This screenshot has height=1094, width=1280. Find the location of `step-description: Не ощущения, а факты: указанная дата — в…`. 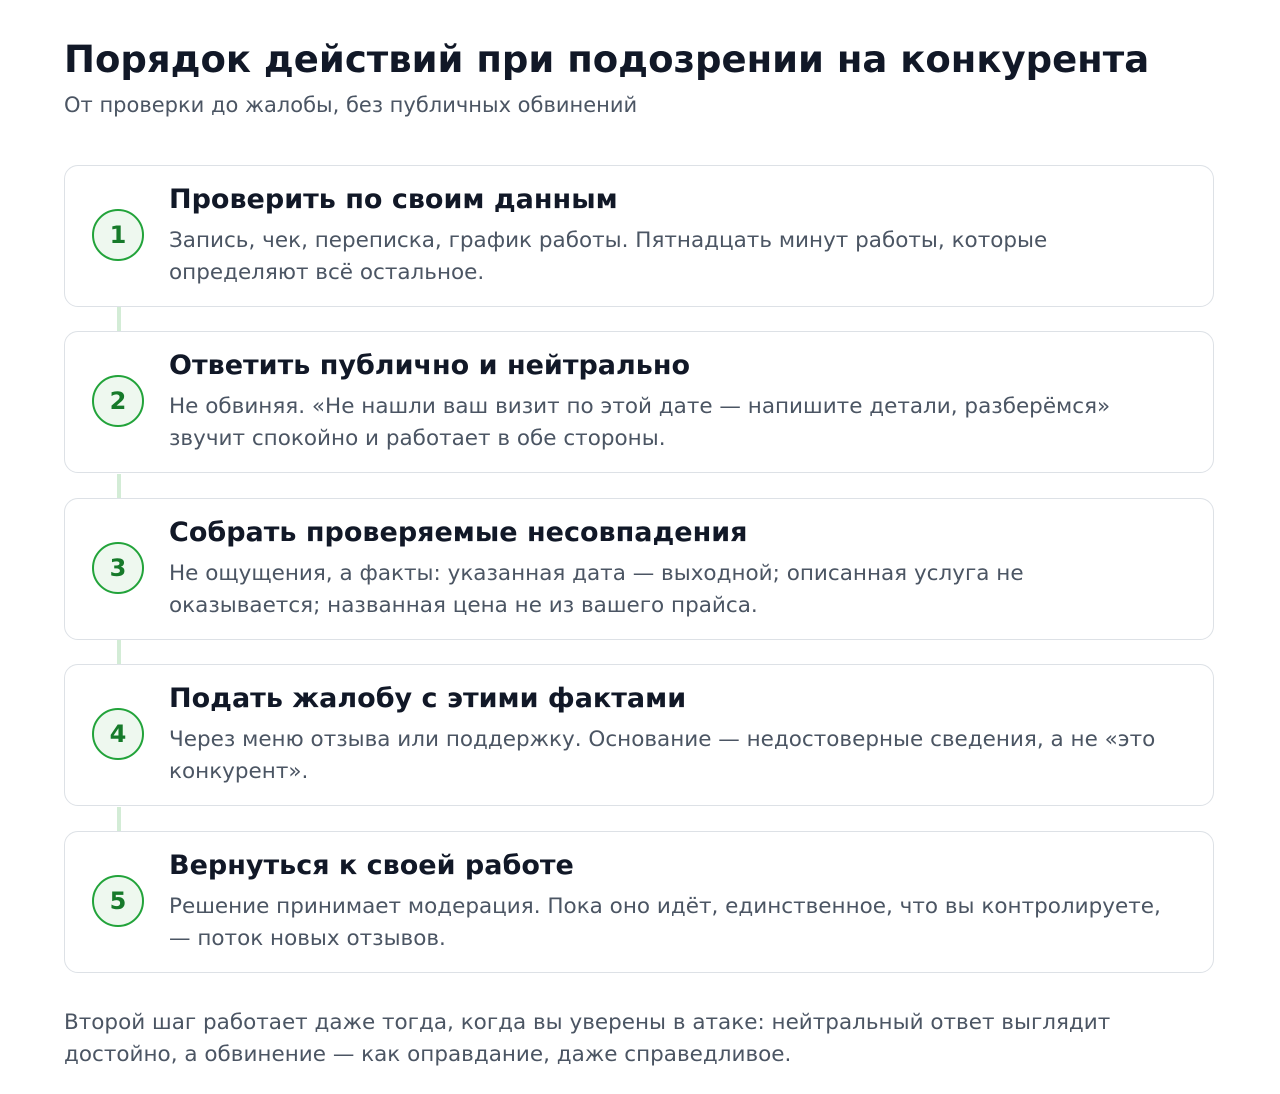

step-description: Не ощущения, а факты: указанная дата — в… is located at coordinates (596, 589).